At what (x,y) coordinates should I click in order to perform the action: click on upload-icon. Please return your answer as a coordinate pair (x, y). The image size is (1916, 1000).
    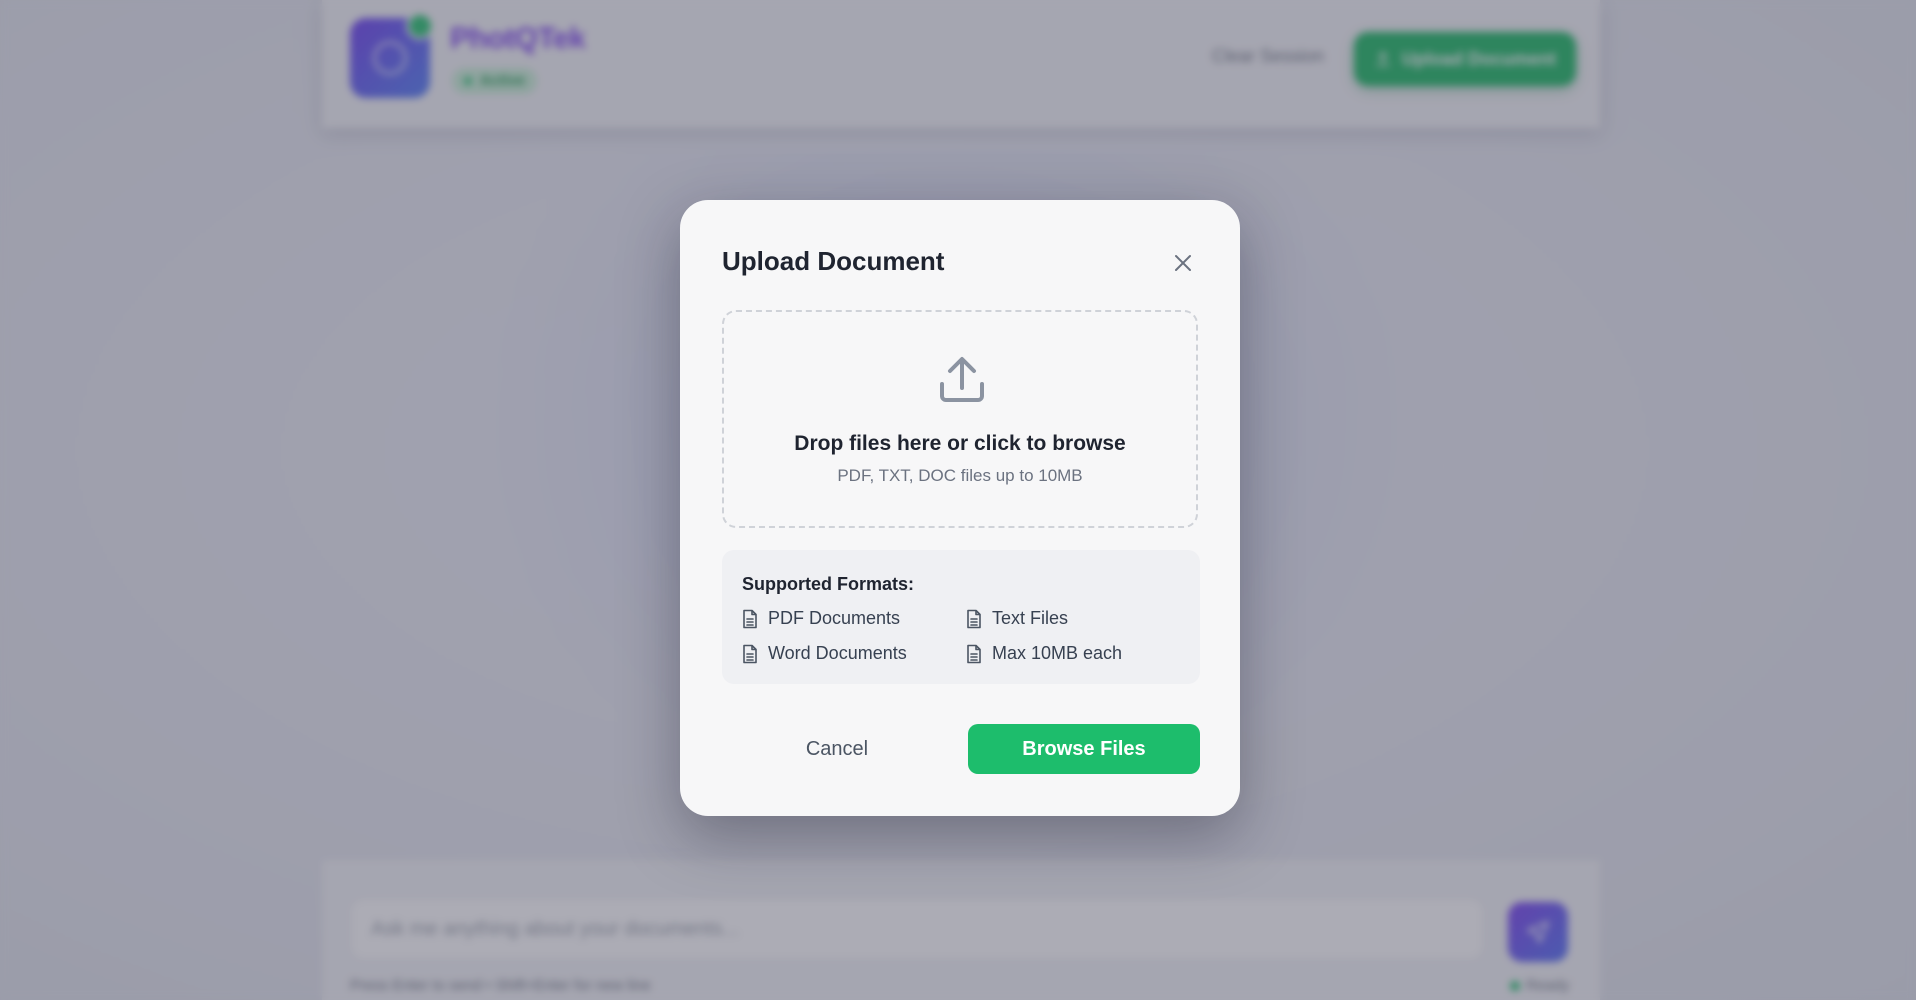
    Looking at the image, I should click on (962, 379).